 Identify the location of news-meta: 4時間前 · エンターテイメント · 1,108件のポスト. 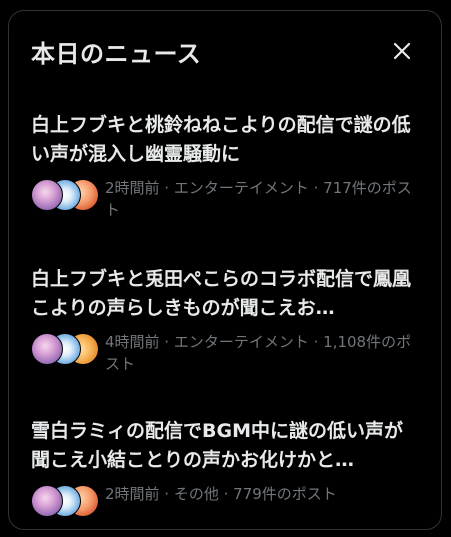
(258, 353).